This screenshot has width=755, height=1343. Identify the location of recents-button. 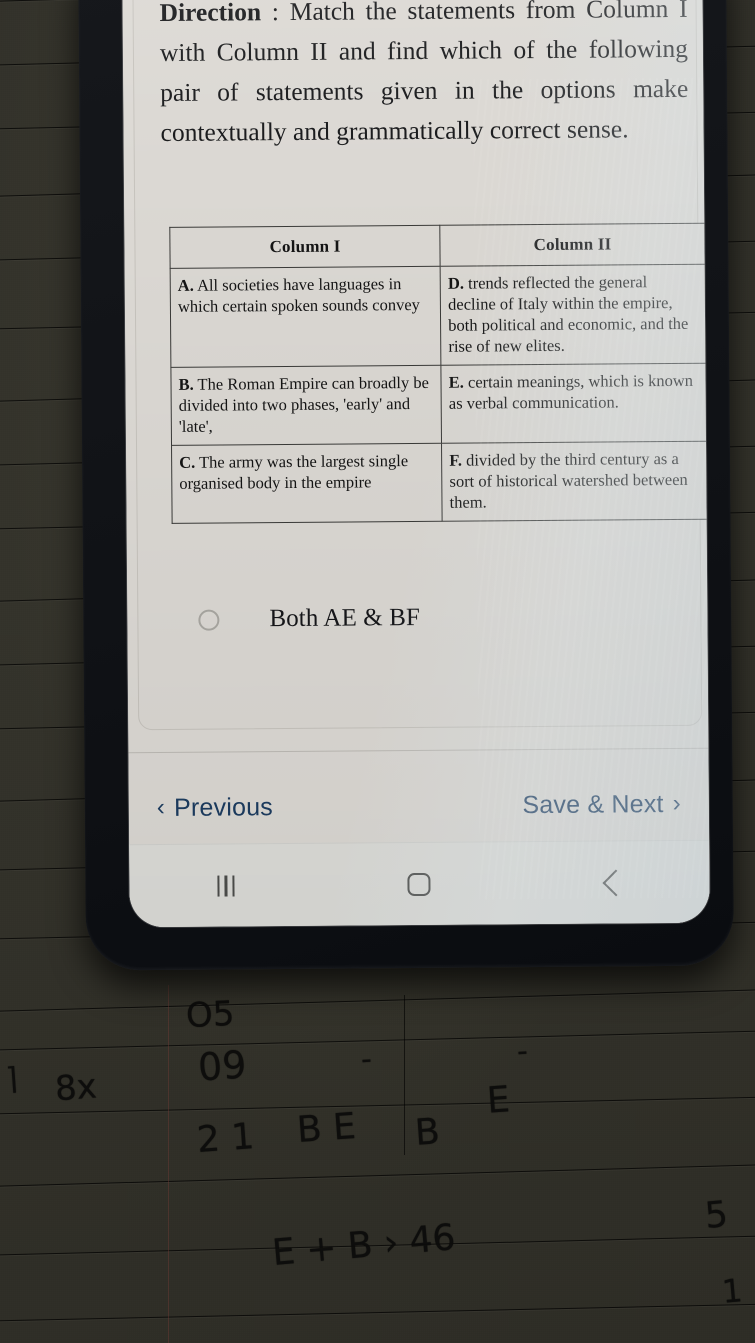
(226, 885).